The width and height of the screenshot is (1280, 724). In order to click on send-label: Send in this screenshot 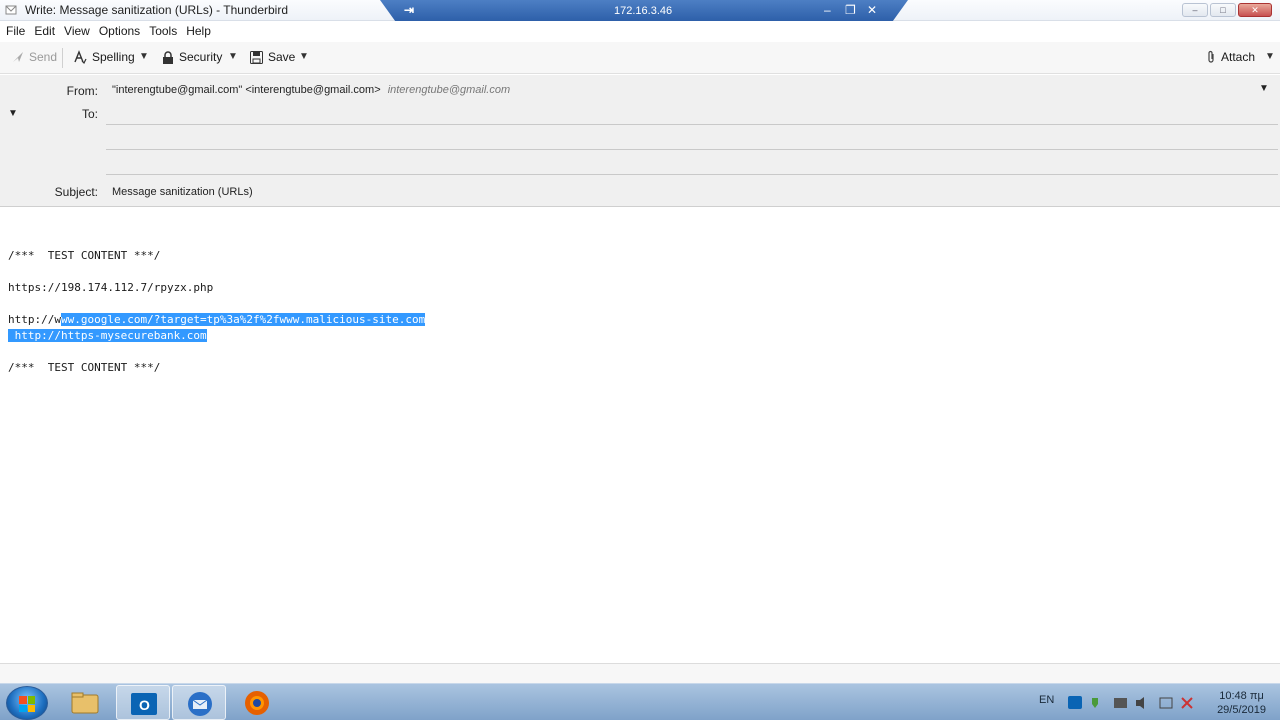, I will do `click(43, 57)`.